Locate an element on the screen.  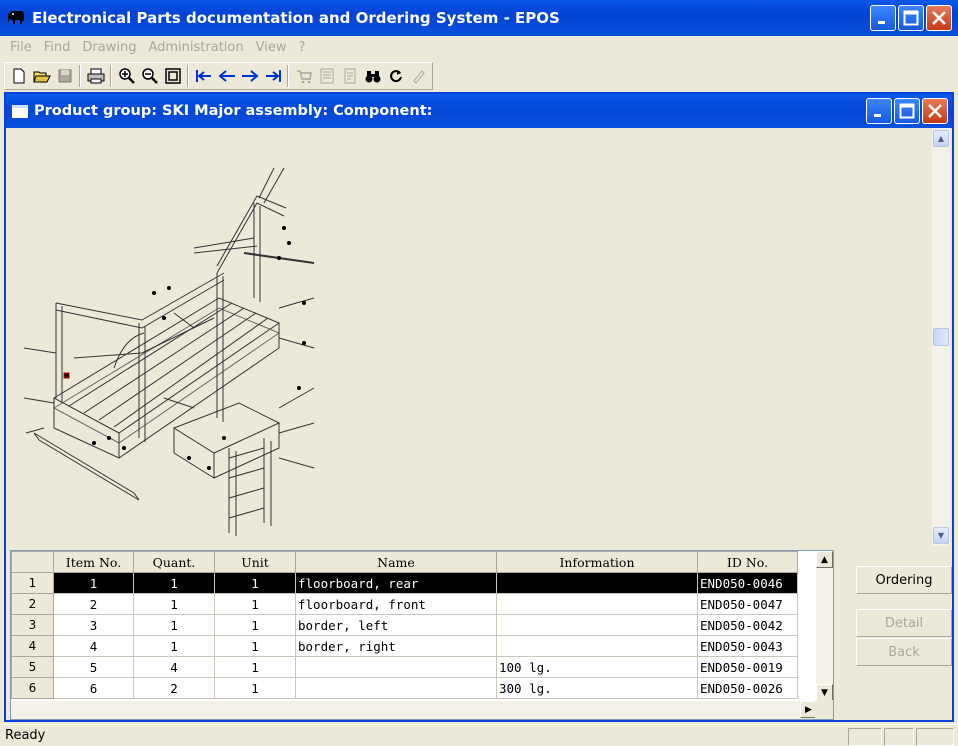
cell-name: floorboard, front is located at coordinates (396, 604).